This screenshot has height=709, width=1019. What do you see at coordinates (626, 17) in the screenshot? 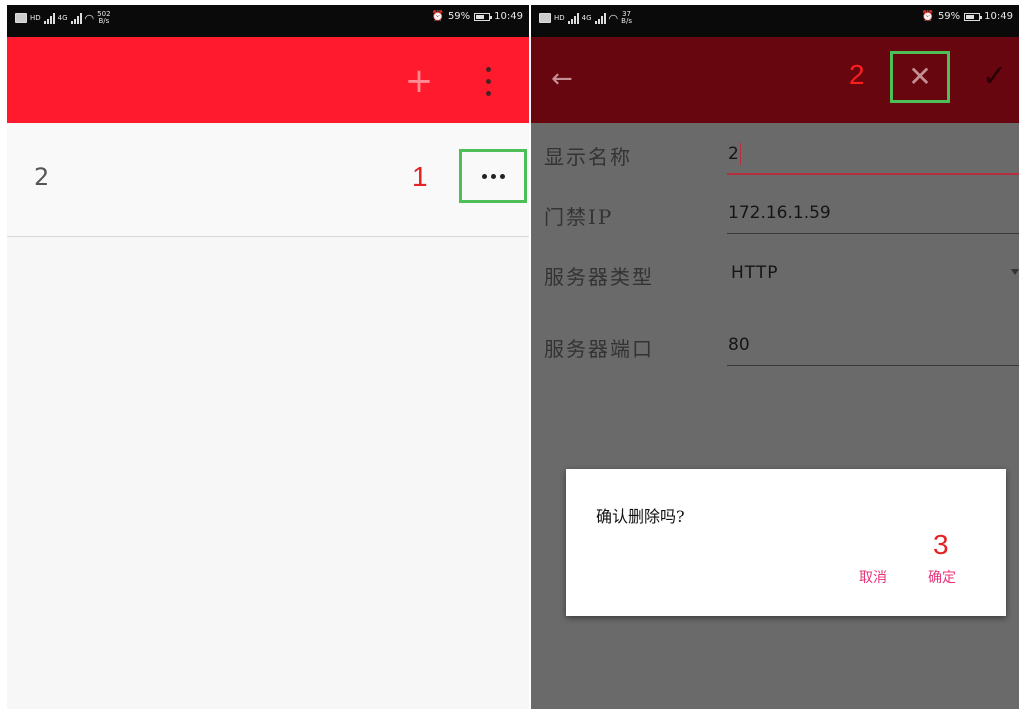
I see `network-speed: 37 B/s` at bounding box center [626, 17].